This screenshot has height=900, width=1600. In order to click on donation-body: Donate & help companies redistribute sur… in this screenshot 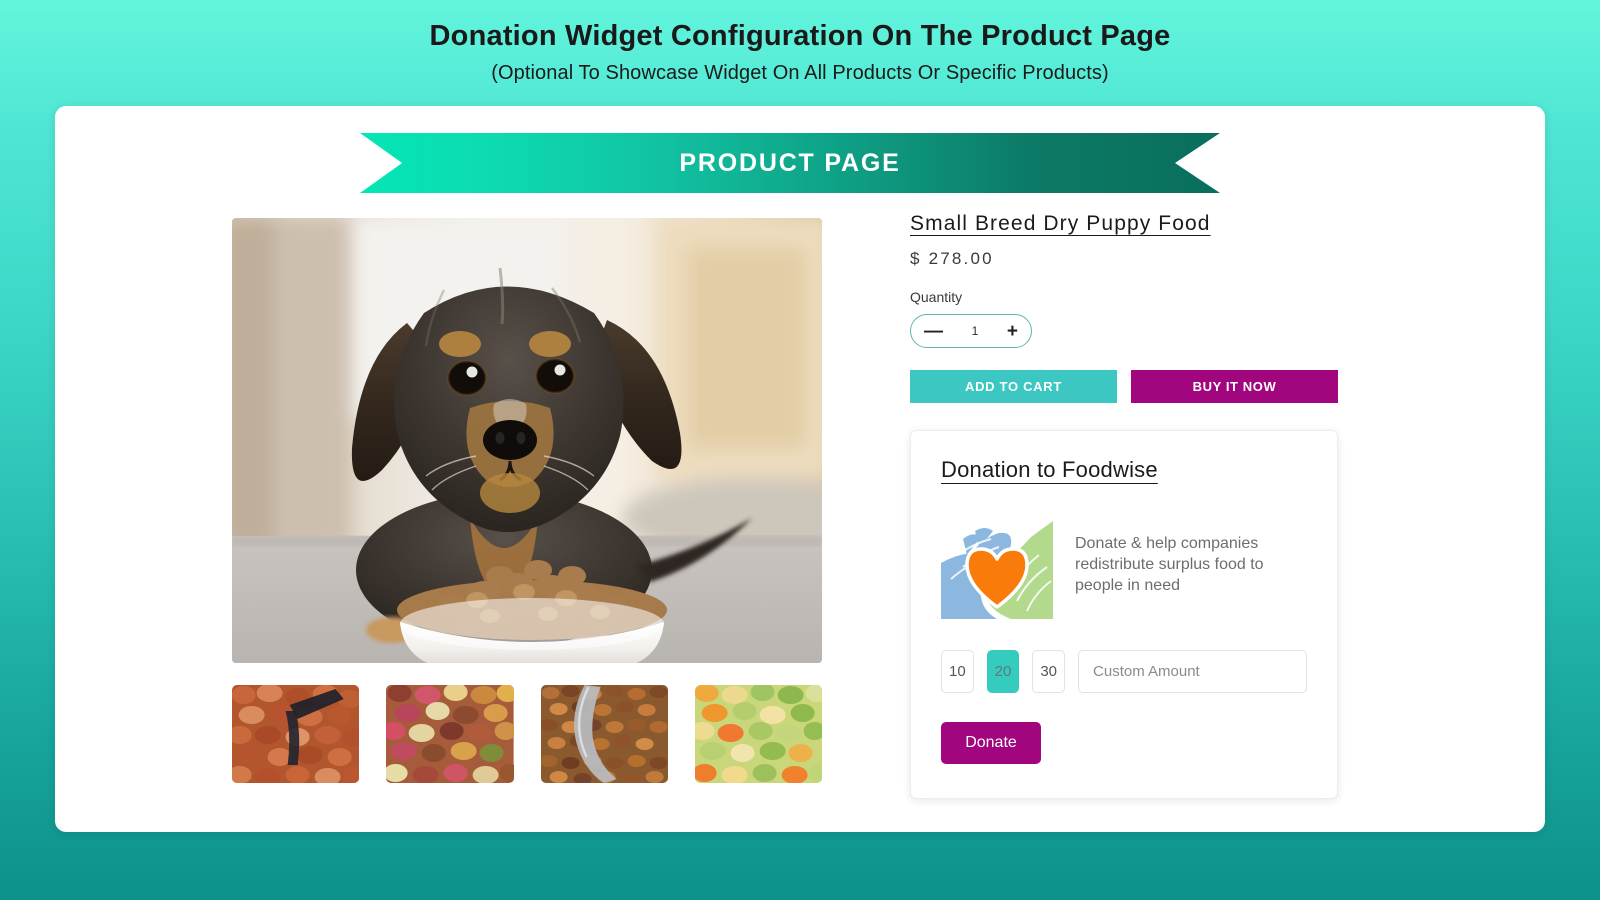, I will do `click(1124, 567)`.